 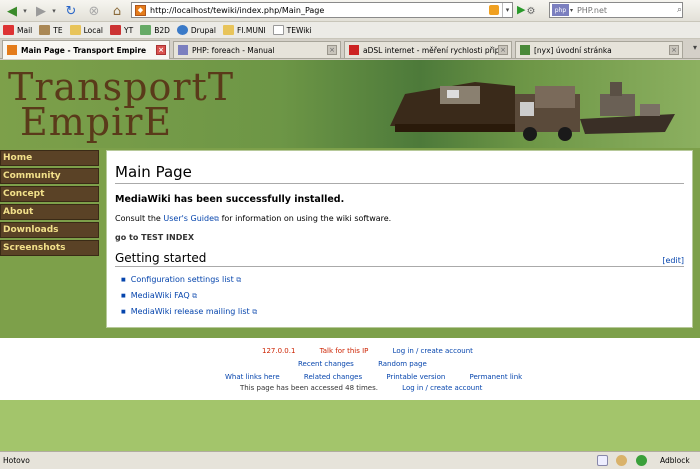 I want to click on list-item: MediaWiki FAQ ⧉, so click(x=402, y=296).